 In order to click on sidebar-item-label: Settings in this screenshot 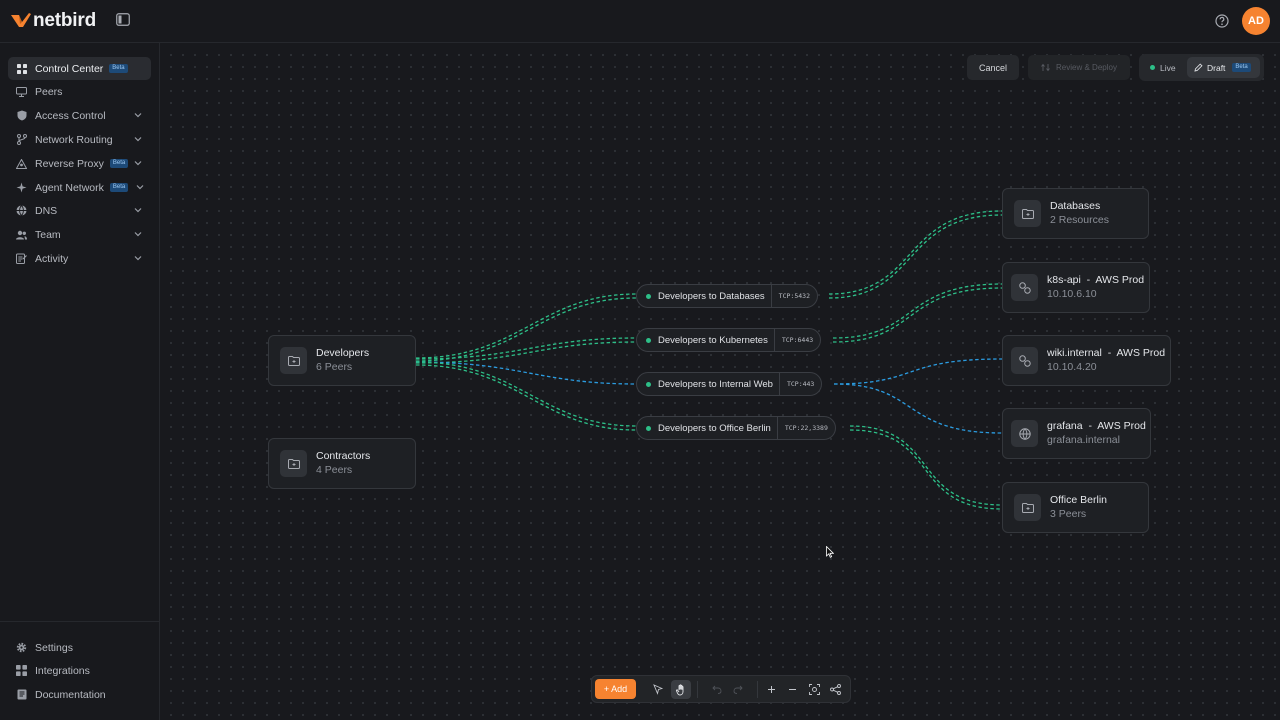, I will do `click(54, 647)`.